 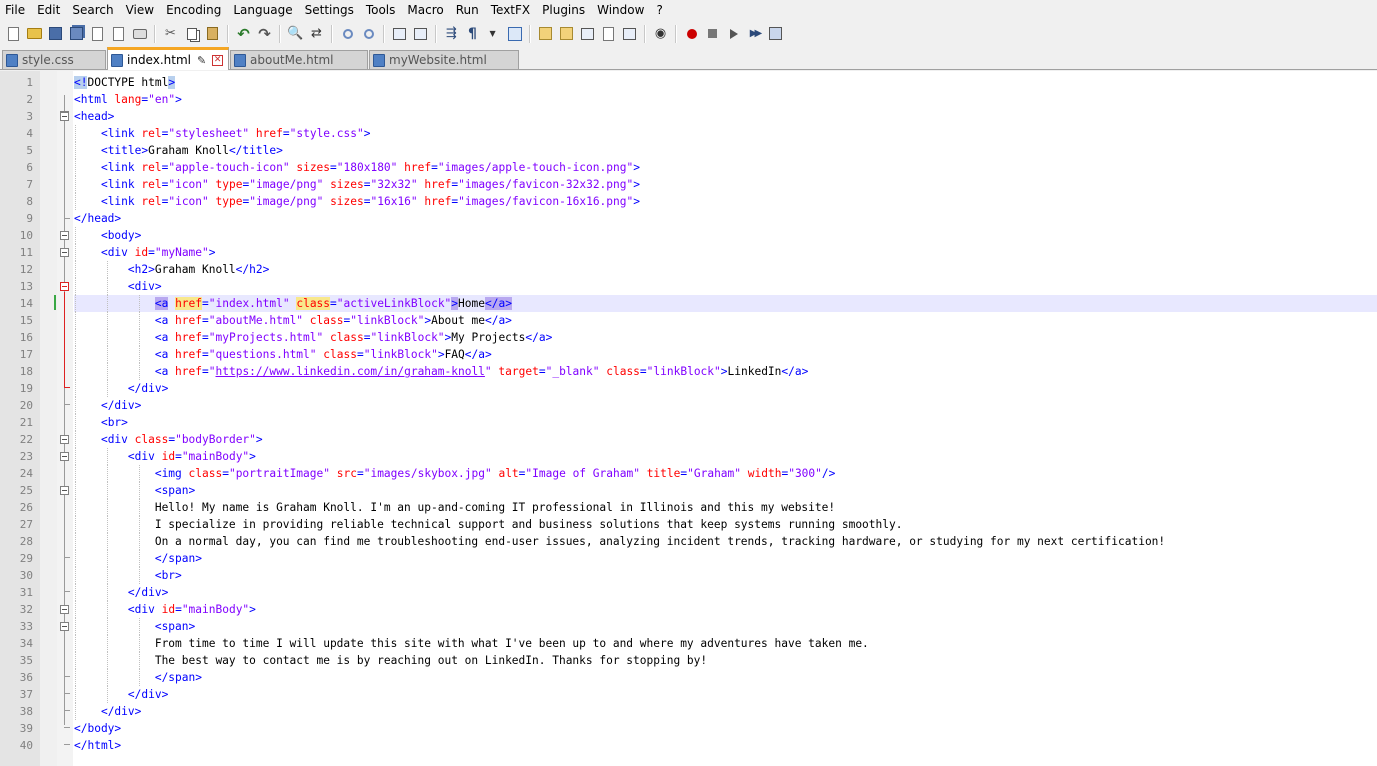 I want to click on new-file-icon, so click(x=14, y=34).